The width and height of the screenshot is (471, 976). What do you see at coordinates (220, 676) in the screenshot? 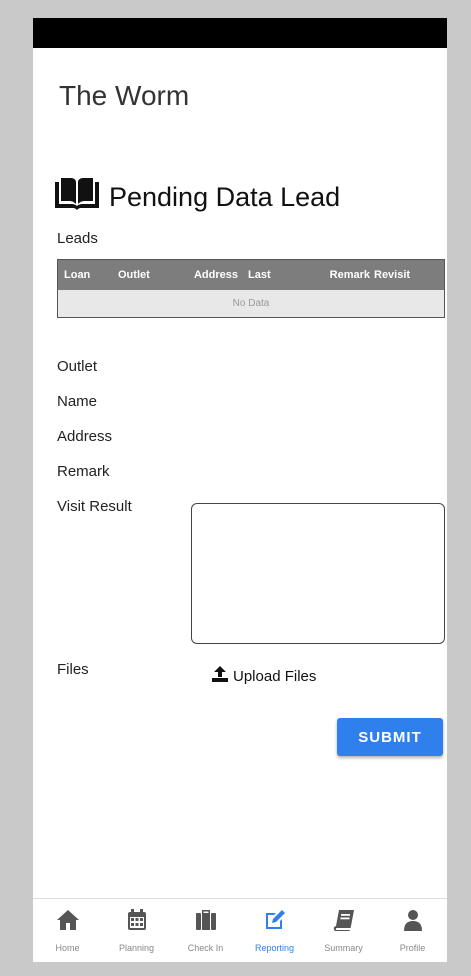
I see `upload-icon` at bounding box center [220, 676].